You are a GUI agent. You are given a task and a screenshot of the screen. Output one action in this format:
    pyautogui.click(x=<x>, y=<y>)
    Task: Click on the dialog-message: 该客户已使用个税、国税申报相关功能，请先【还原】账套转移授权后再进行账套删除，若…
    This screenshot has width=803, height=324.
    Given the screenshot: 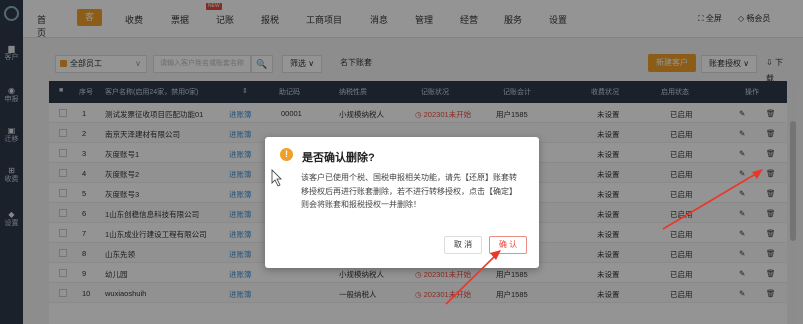 What is the action you would take?
    pyautogui.click(x=409, y=191)
    